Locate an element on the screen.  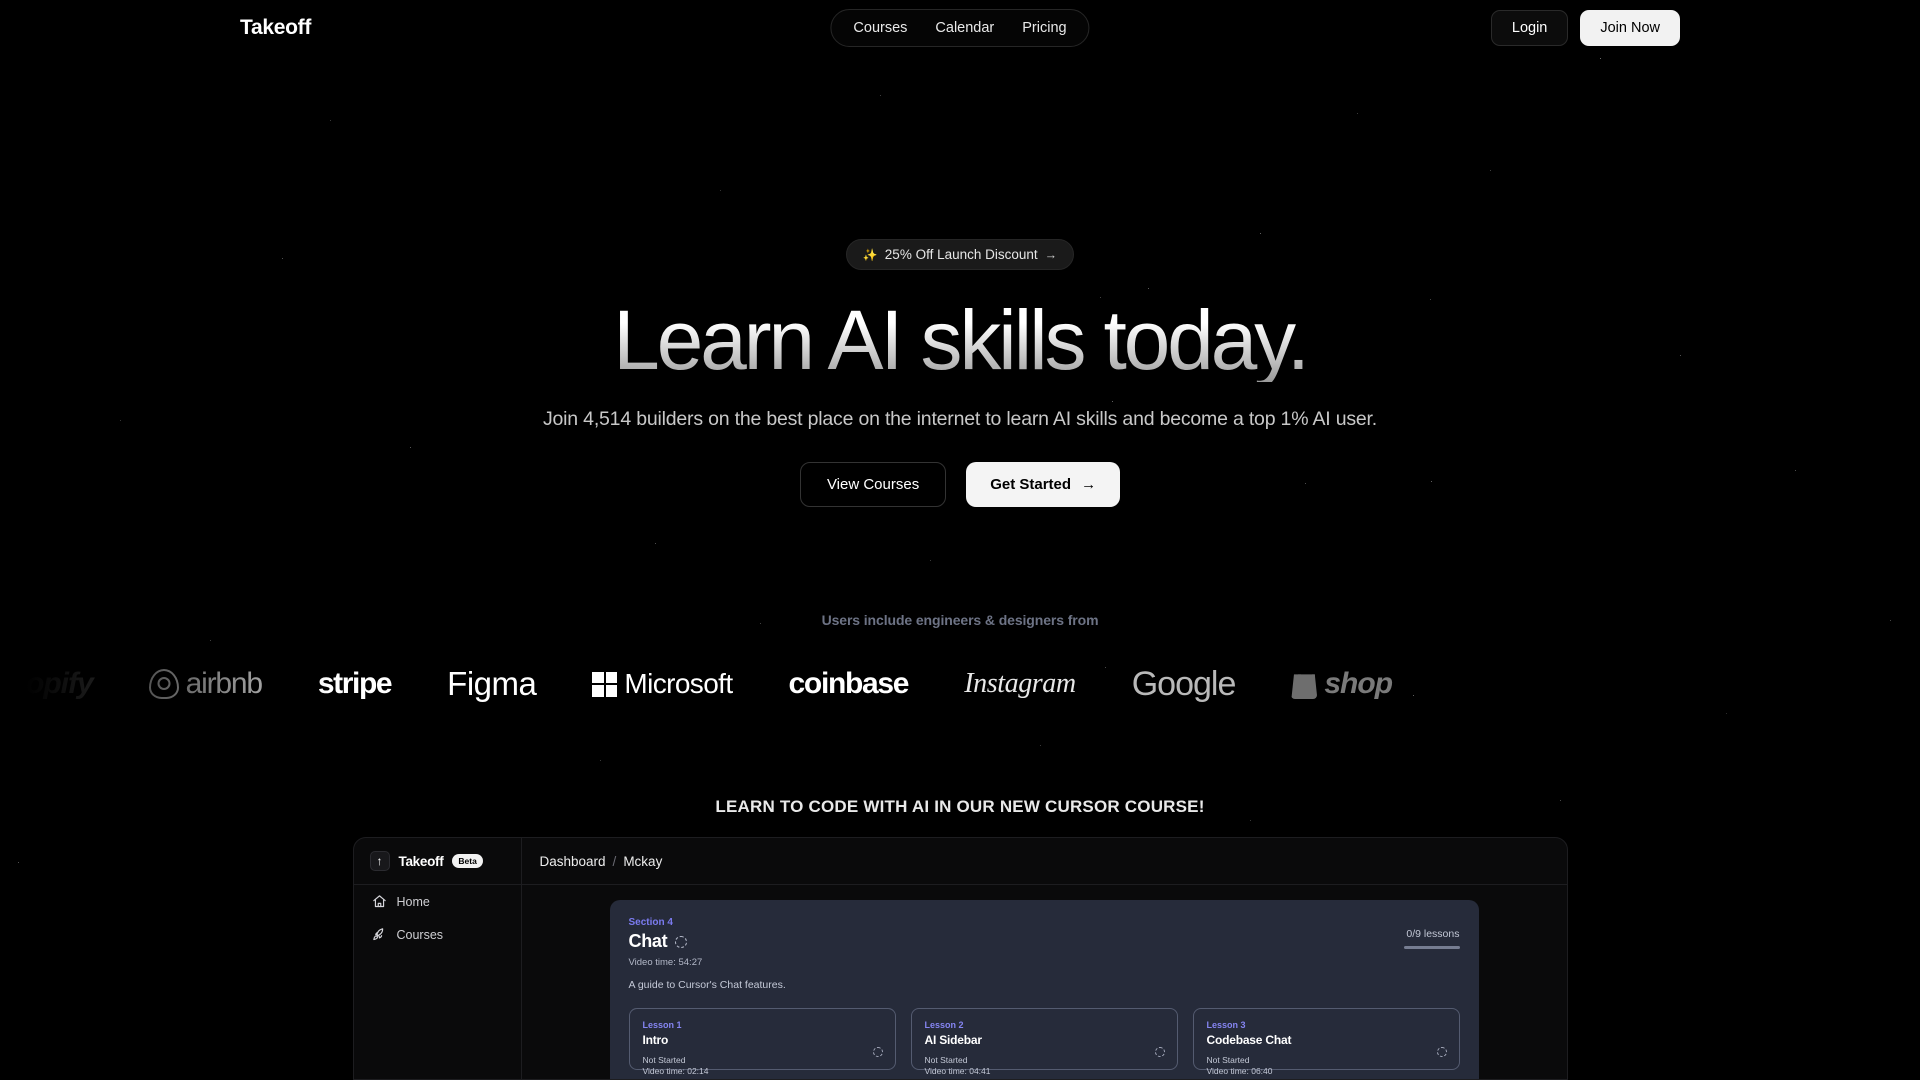
rocket-icon is located at coordinates (377, 934).